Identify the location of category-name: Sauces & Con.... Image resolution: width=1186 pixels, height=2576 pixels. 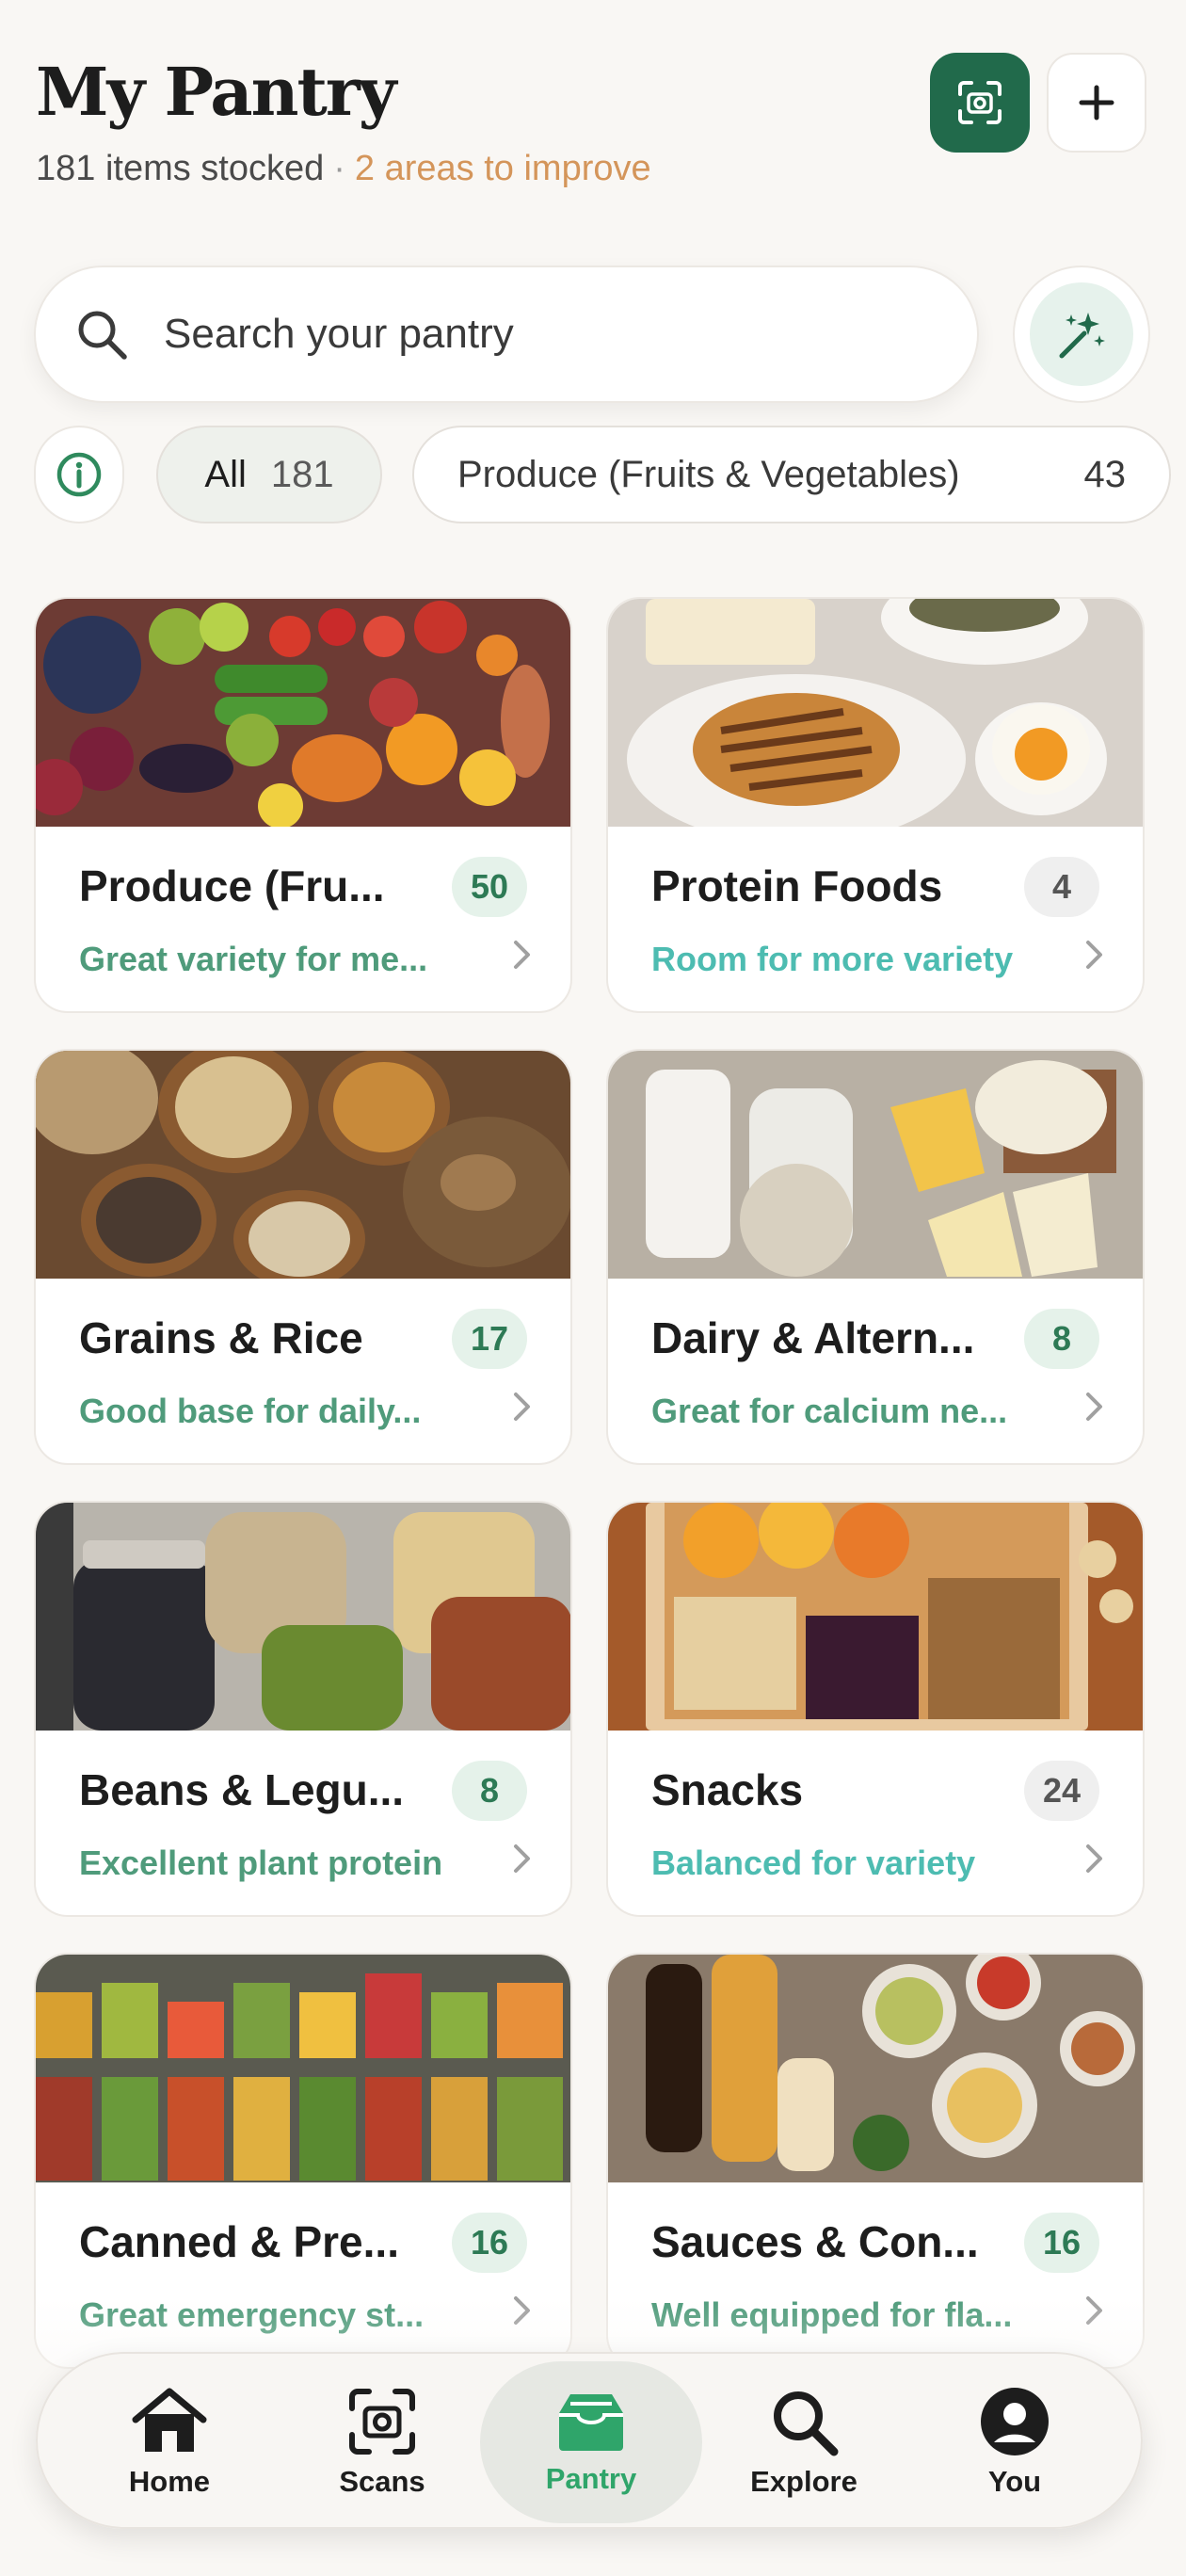
(815, 2241).